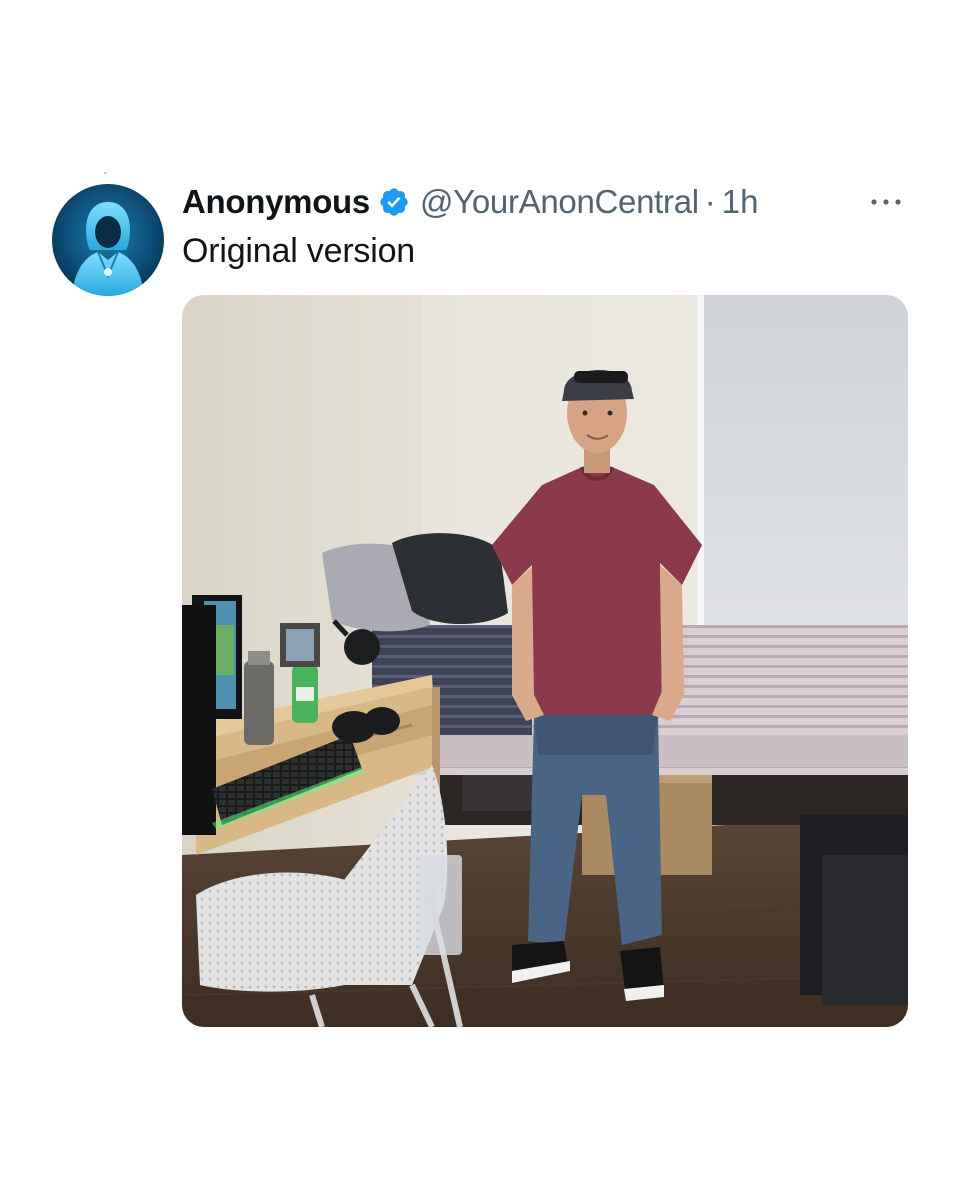  I want to click on stray-mark, so click(105, 173).